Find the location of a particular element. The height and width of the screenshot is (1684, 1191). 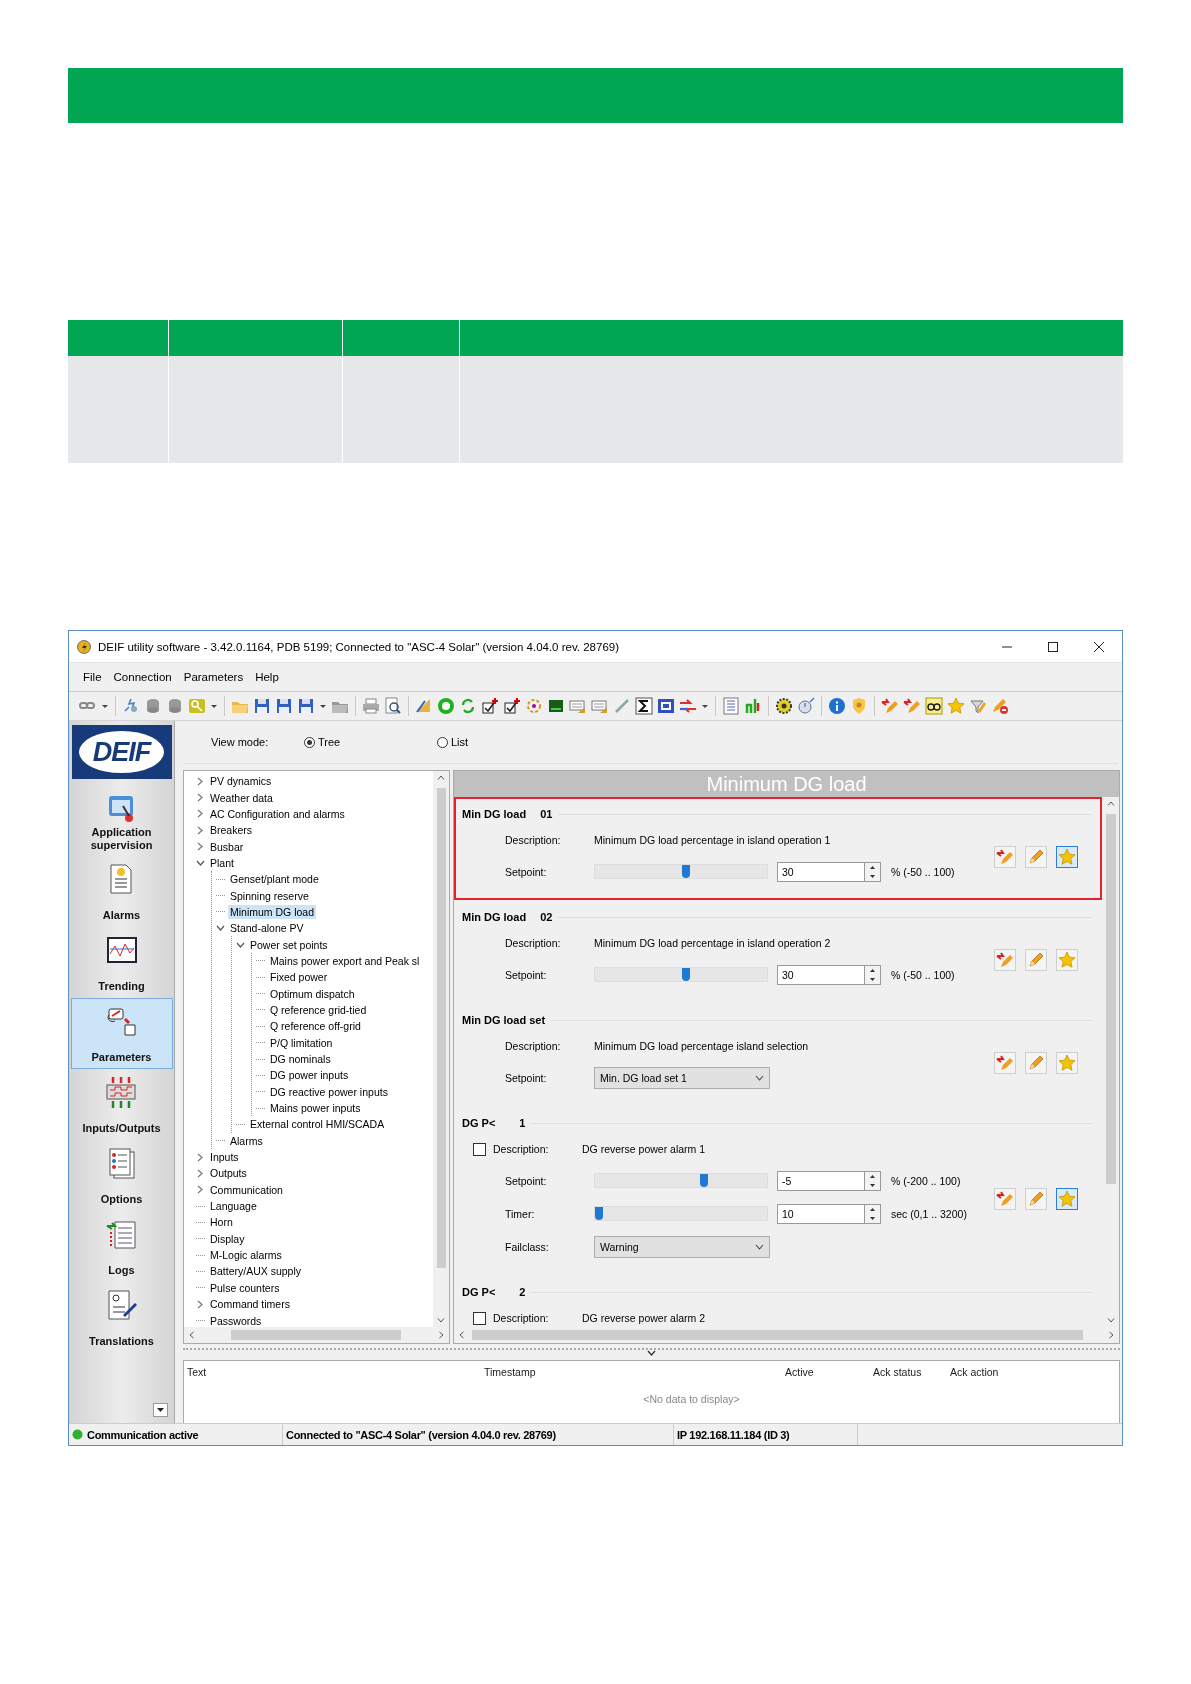

number-field: 30 is located at coordinates (820, 871).